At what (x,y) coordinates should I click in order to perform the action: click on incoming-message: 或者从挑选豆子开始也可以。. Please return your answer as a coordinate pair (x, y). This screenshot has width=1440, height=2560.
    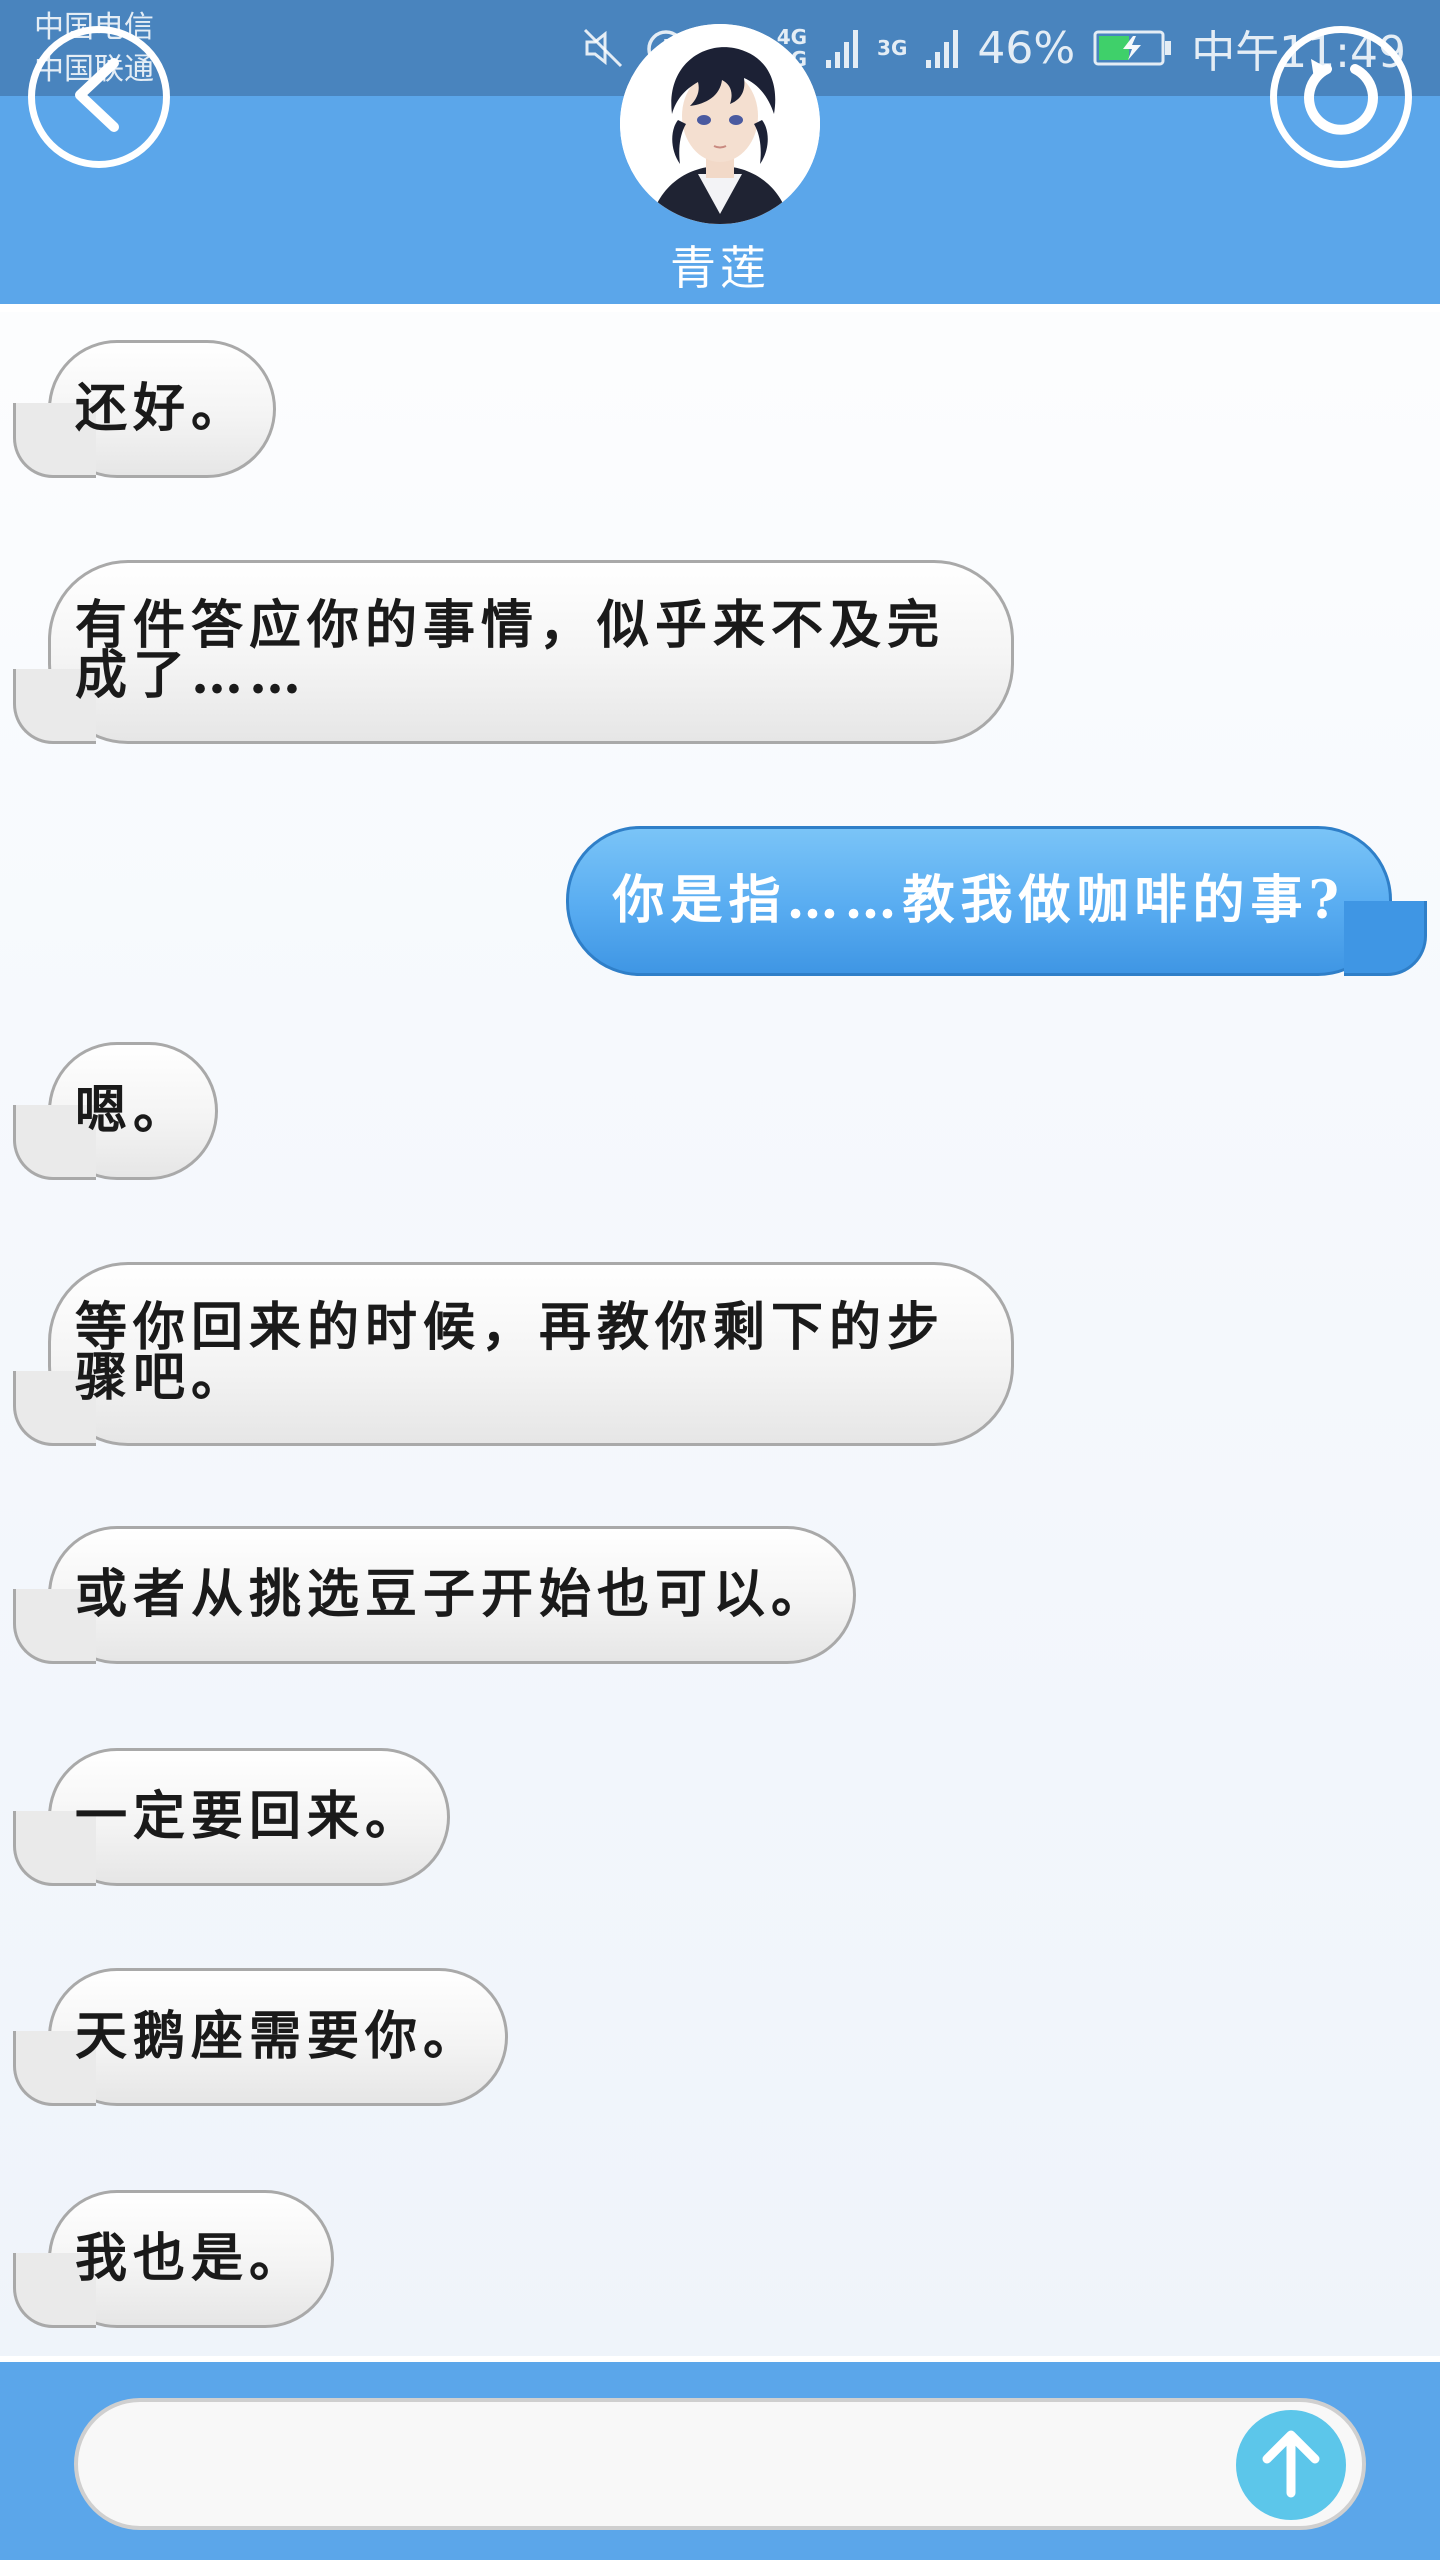
    Looking at the image, I should click on (434, 1595).